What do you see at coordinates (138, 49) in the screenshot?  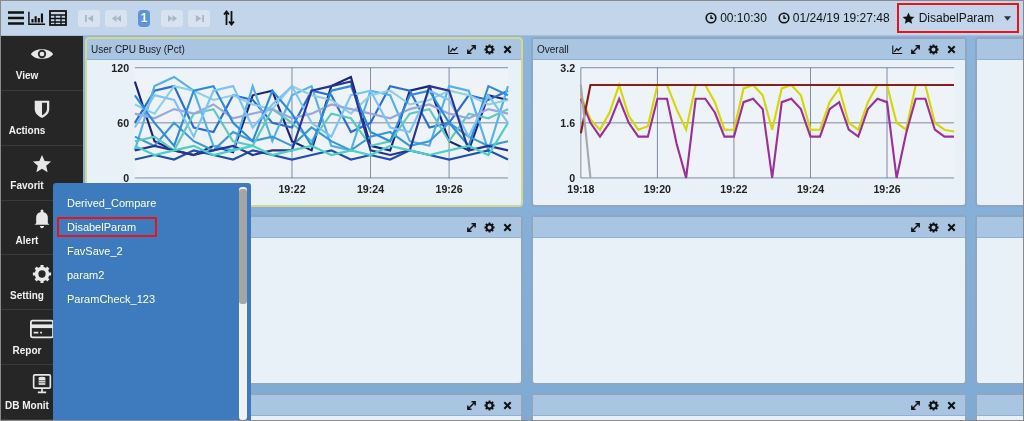 I see `panel-title: User CPU Busy (Pct)` at bounding box center [138, 49].